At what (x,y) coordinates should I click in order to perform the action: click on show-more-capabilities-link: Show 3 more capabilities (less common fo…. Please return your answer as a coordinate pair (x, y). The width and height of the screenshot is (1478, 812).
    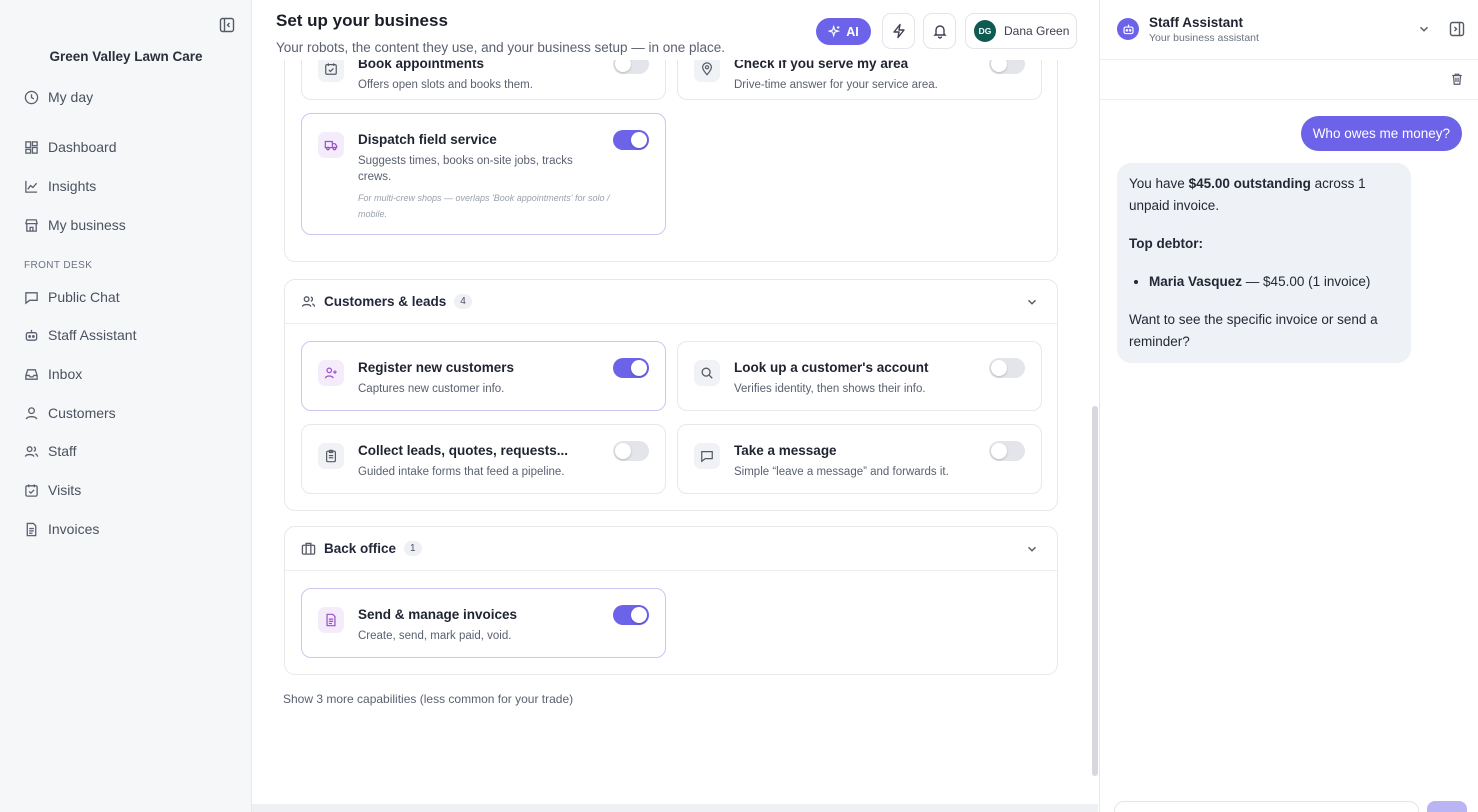
    Looking at the image, I should click on (428, 699).